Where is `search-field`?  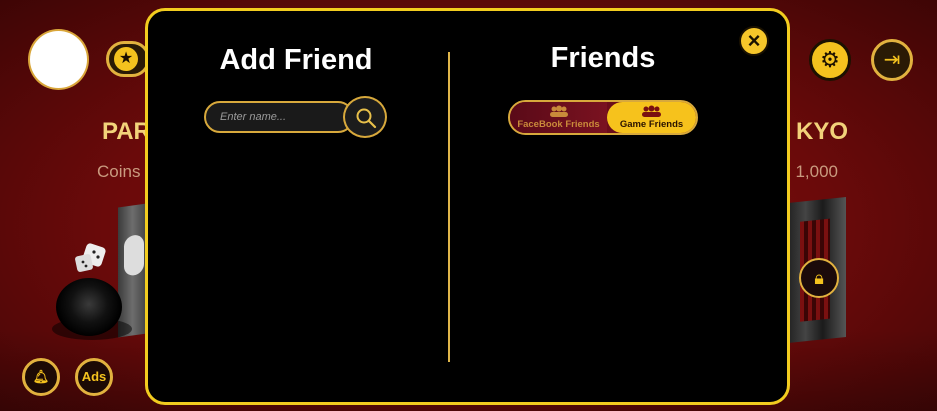 search-field is located at coordinates (279, 117).